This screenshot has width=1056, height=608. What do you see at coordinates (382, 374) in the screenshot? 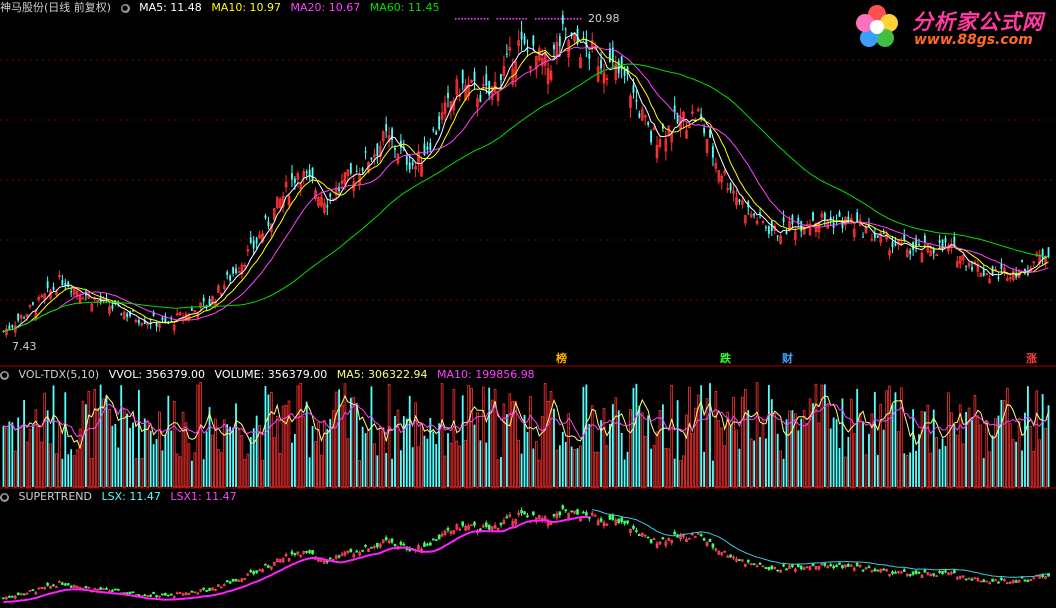
I see `vol-ma5-readout: MA5: 306322.94` at bounding box center [382, 374].